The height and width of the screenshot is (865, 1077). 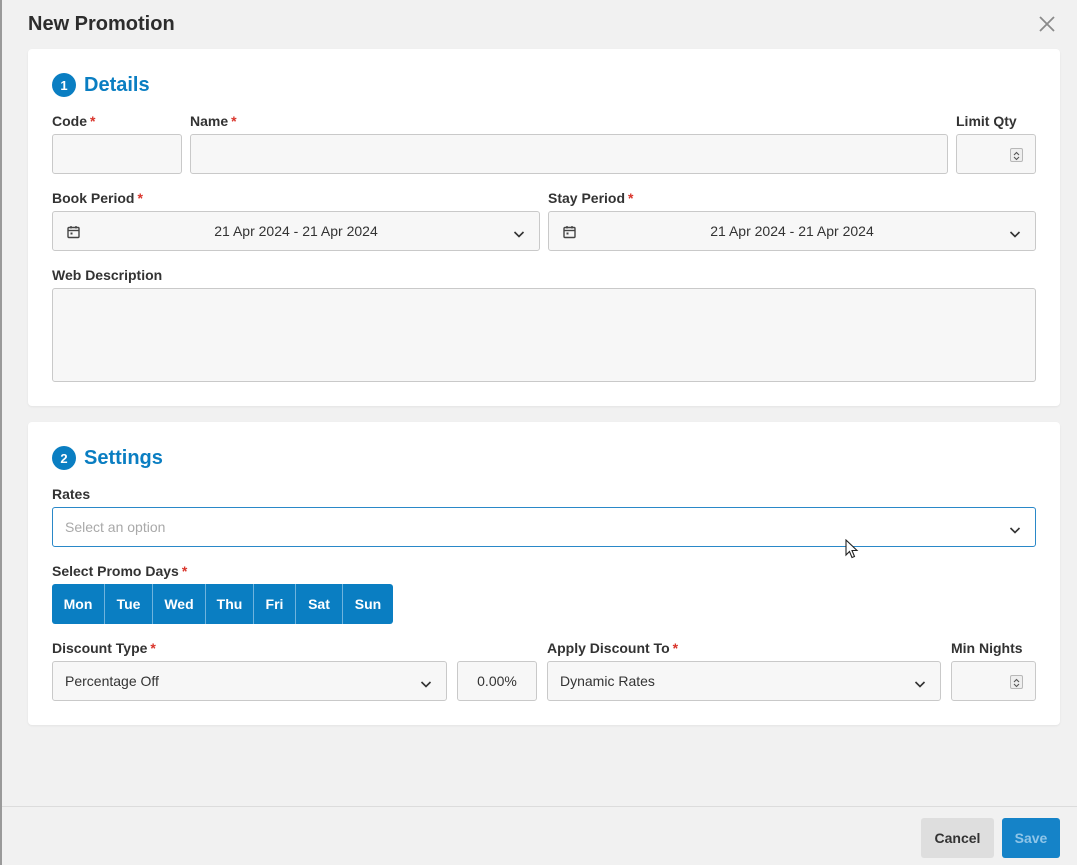 I want to click on min-nights-input, so click(x=993, y=681).